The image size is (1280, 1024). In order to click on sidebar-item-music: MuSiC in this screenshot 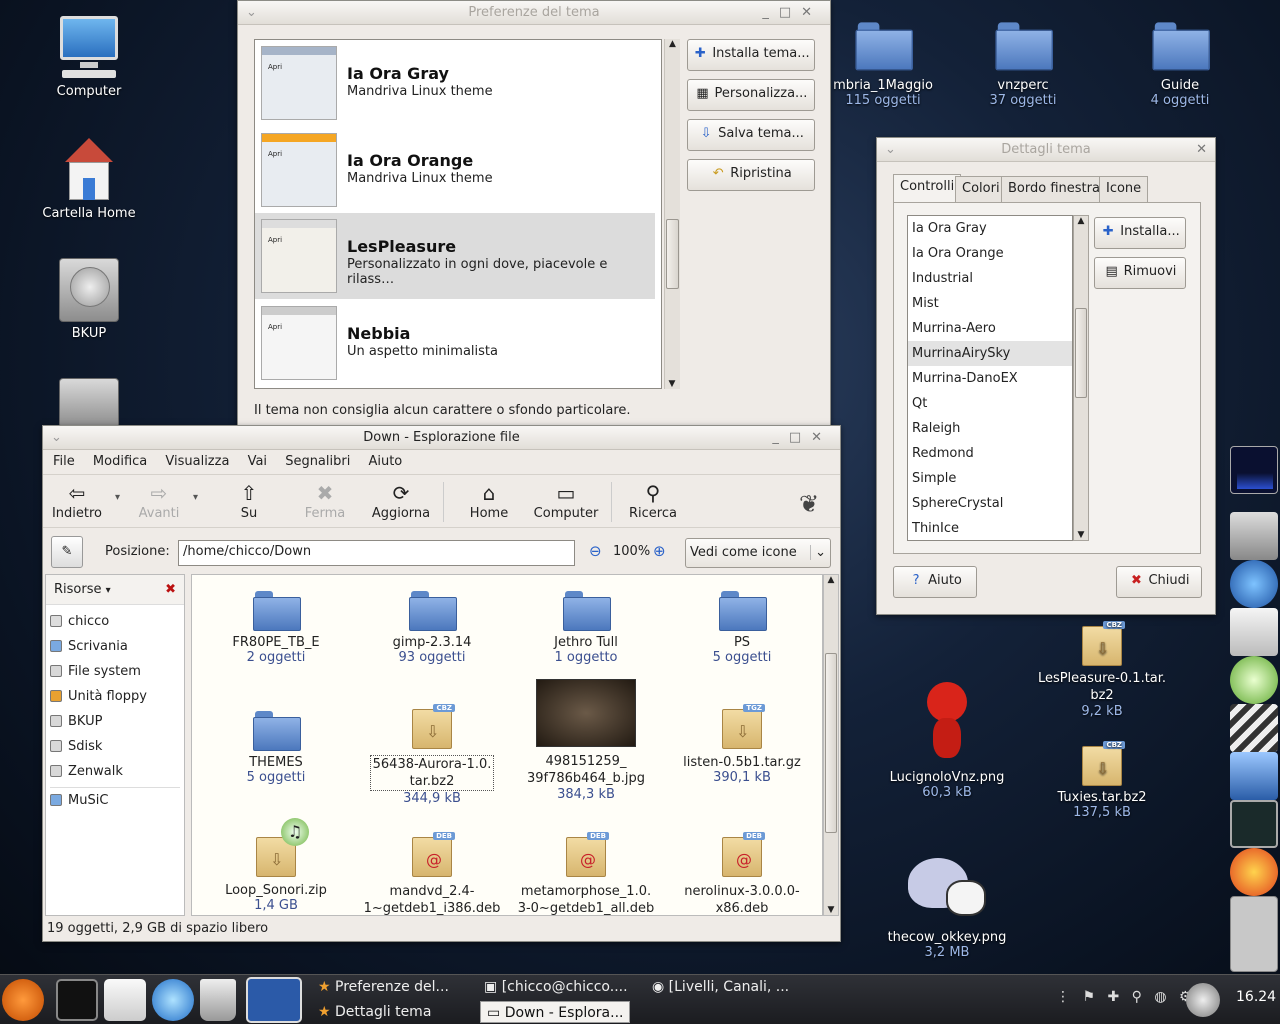, I will do `click(115, 800)`.